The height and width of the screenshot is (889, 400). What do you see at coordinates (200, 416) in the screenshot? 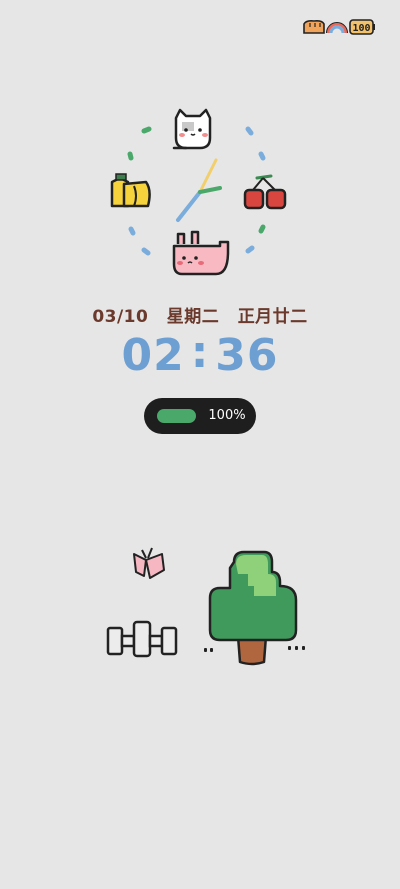
I see `battery-widget: 100%` at bounding box center [200, 416].